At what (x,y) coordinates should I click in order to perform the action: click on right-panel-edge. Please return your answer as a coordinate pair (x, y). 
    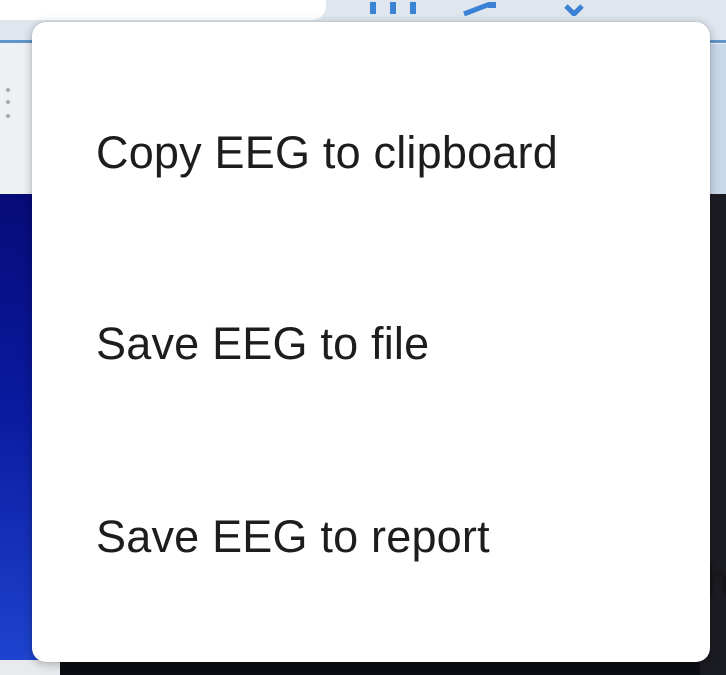
    Looking at the image, I should click on (718, 119).